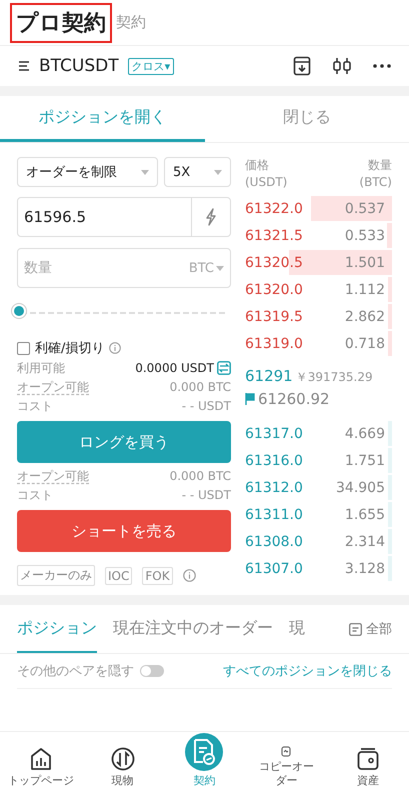 This screenshot has height=794, width=409. I want to click on ask-quantity: 2.862, so click(364, 316).